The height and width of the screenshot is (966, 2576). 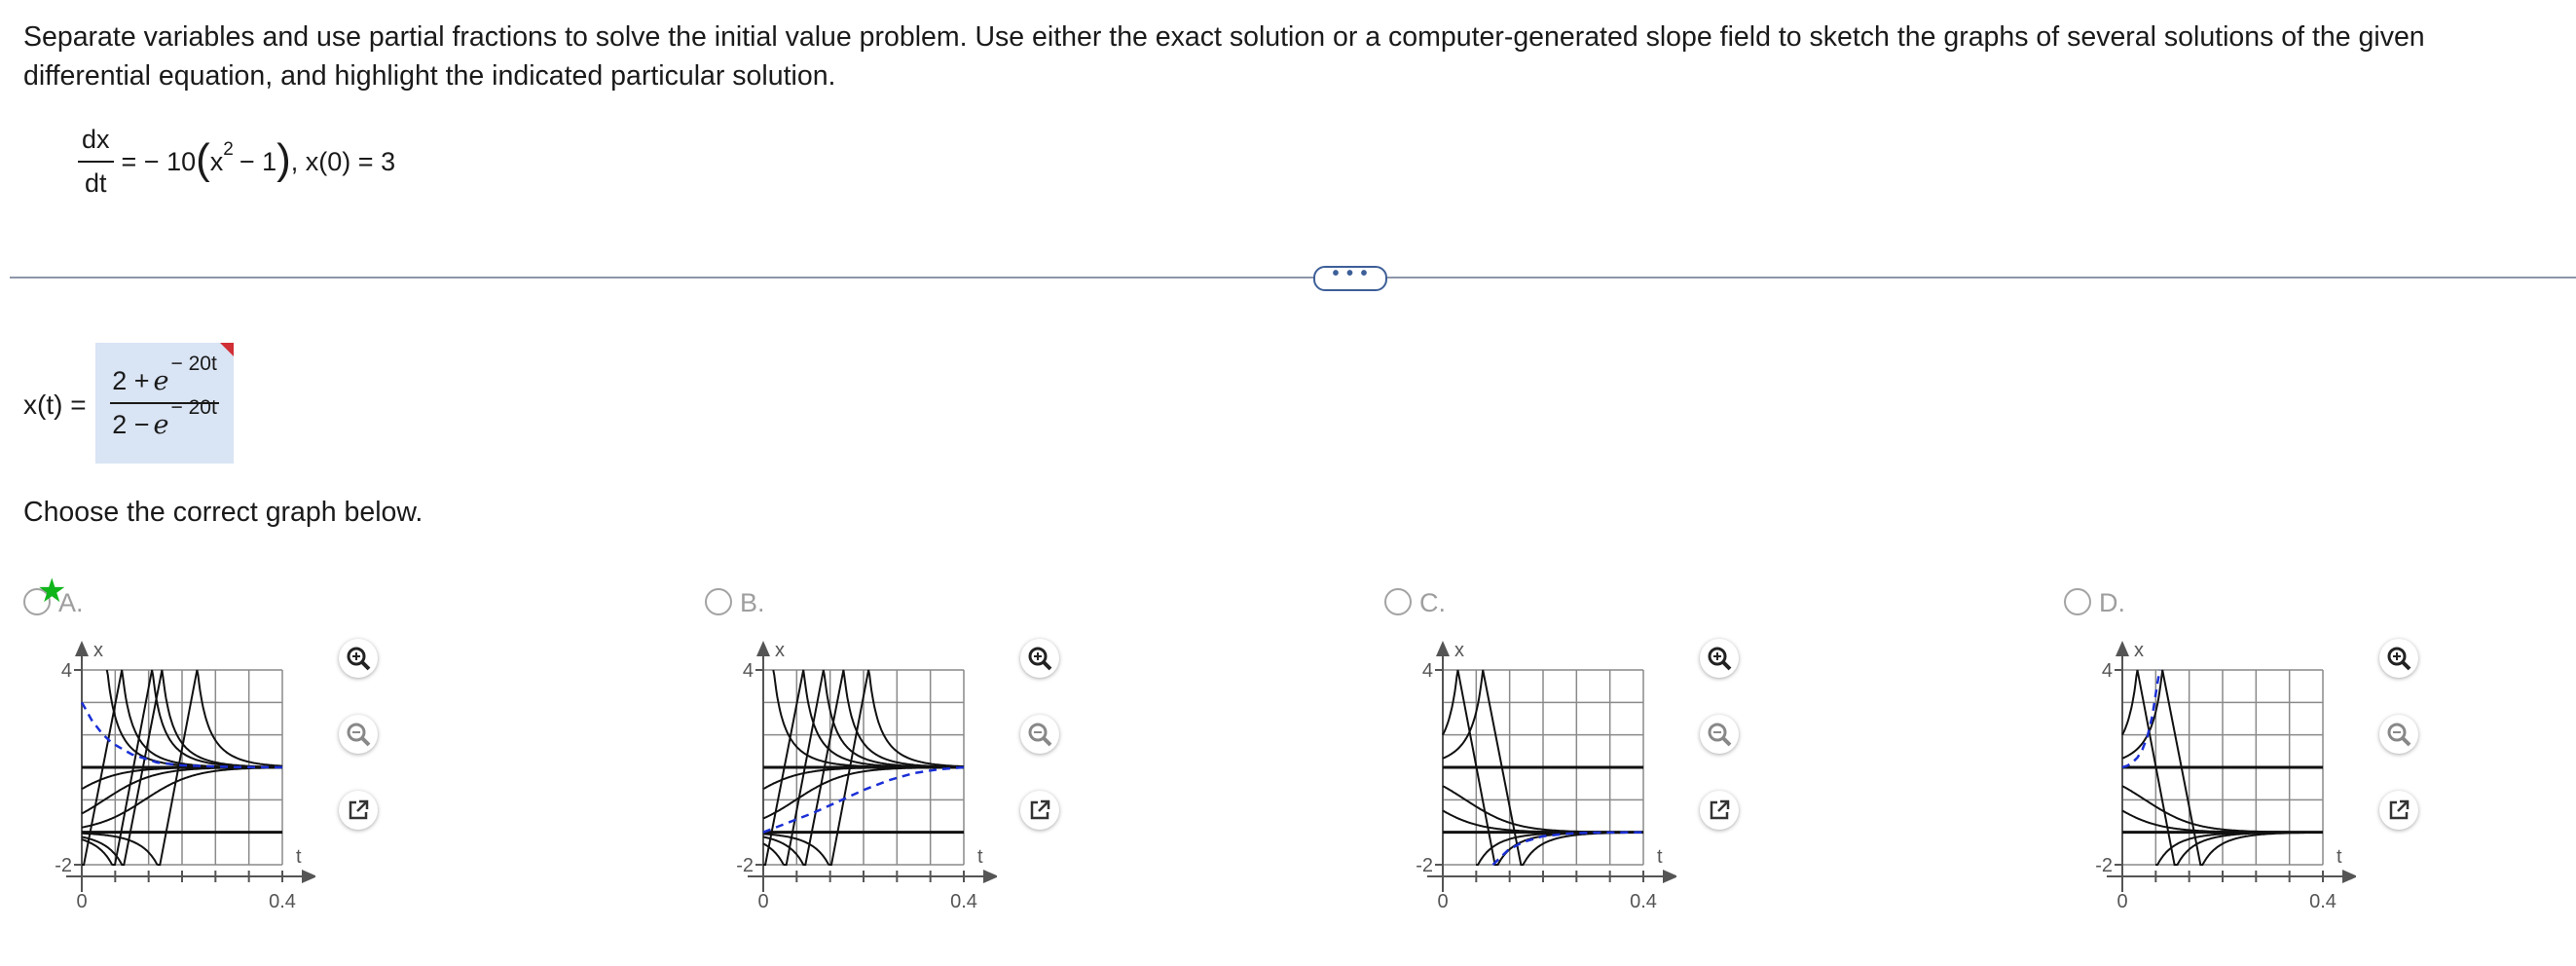 I want to click on choose-prompt: Choose the correct graph below., so click(x=223, y=512).